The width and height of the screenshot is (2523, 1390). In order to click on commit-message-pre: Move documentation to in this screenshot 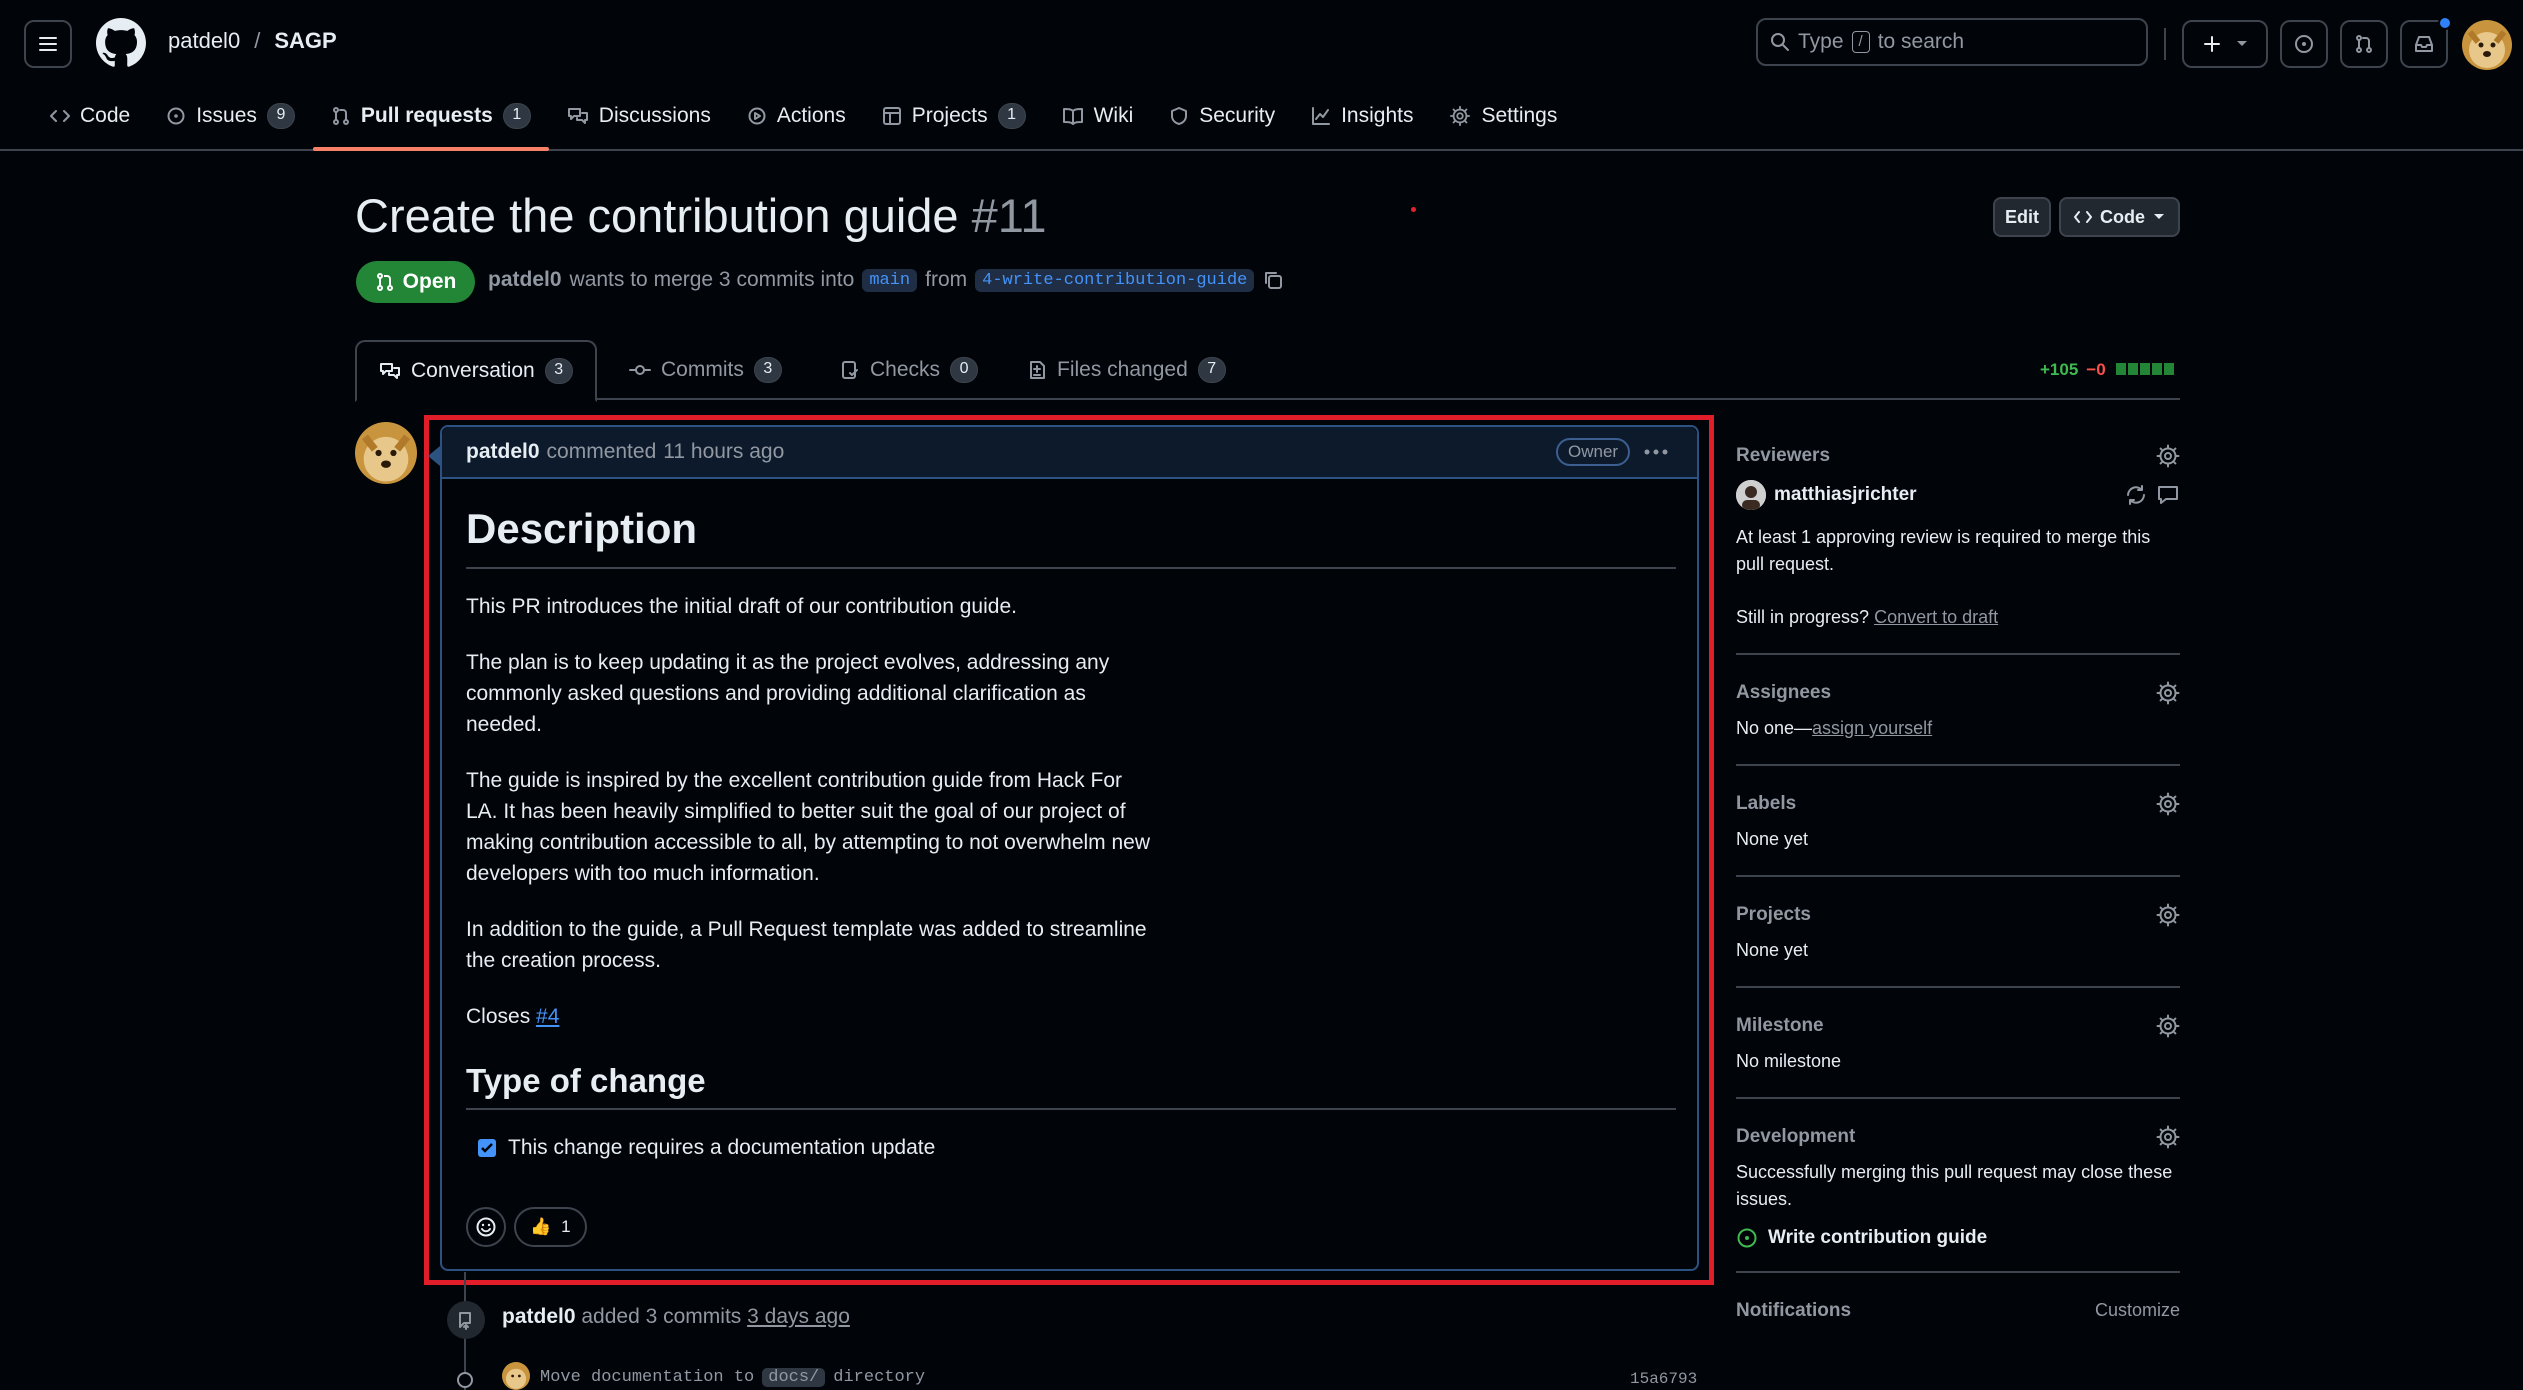, I will do `click(647, 1377)`.